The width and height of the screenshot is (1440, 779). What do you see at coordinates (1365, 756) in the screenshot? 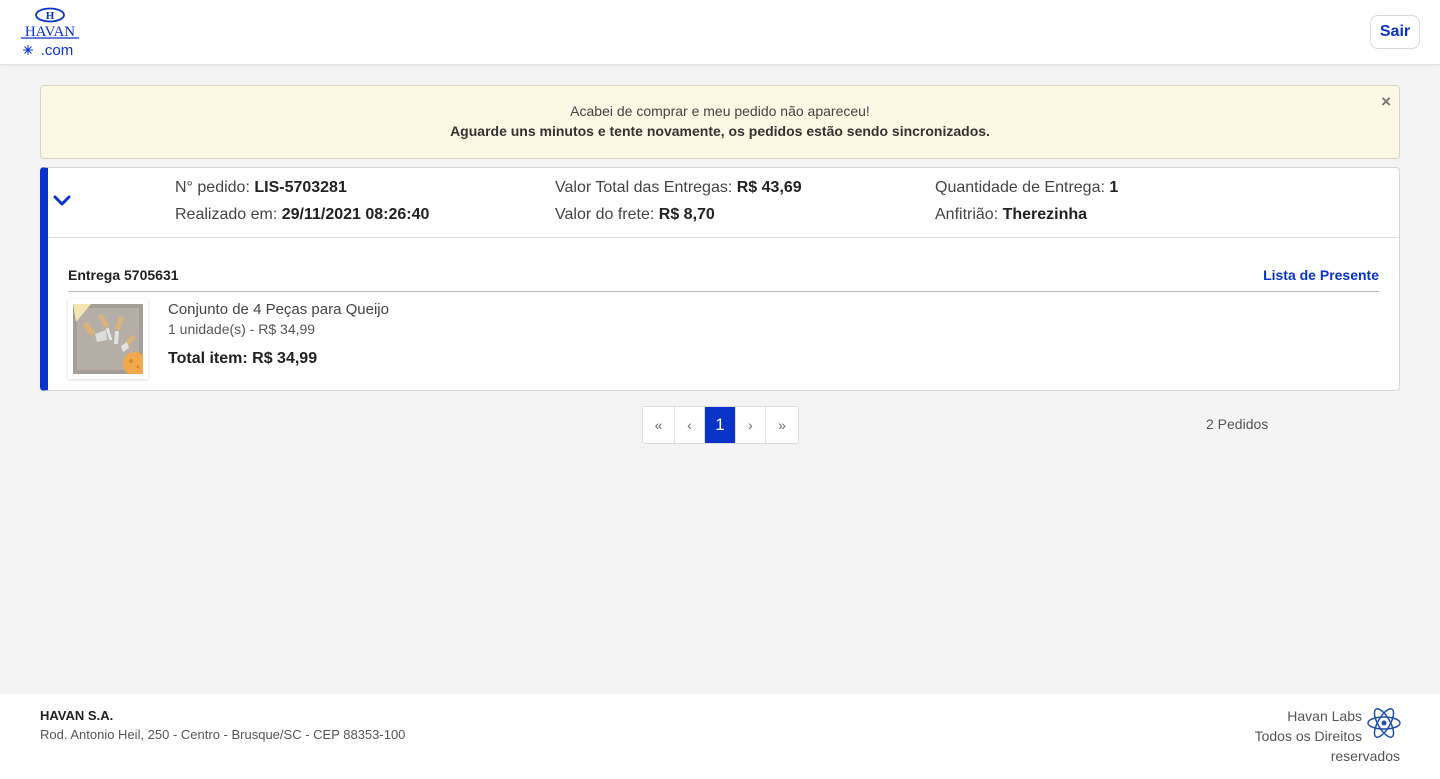
I see `rights-line-2: reservados` at bounding box center [1365, 756].